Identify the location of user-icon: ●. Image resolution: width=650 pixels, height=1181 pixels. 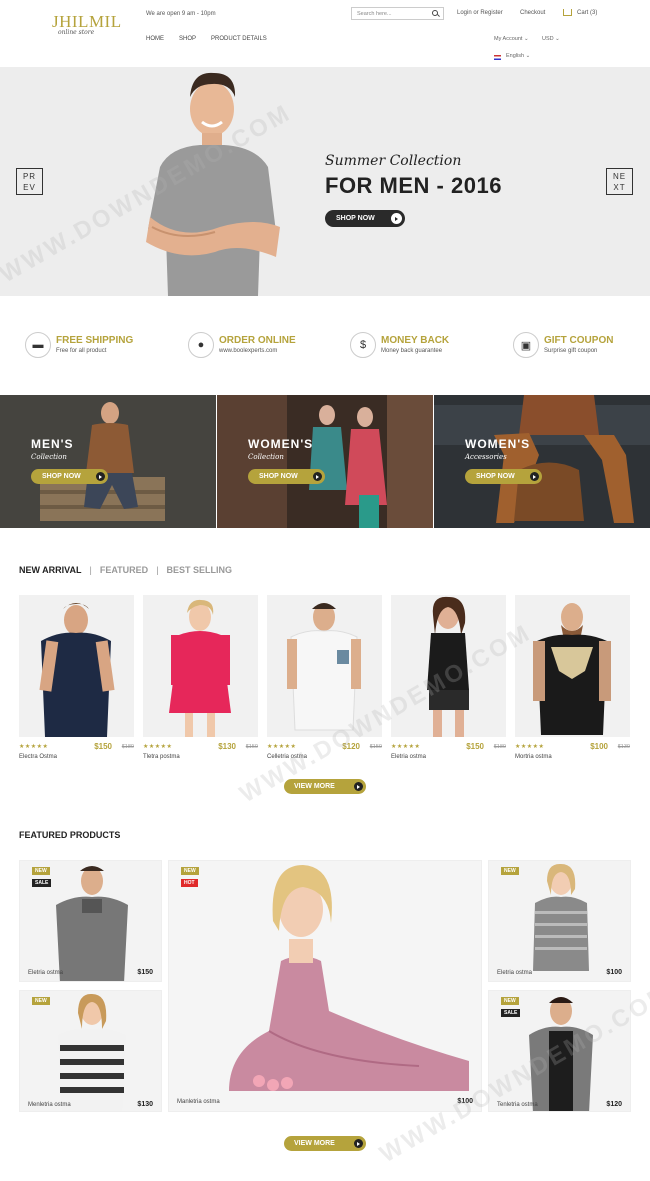
(201, 345).